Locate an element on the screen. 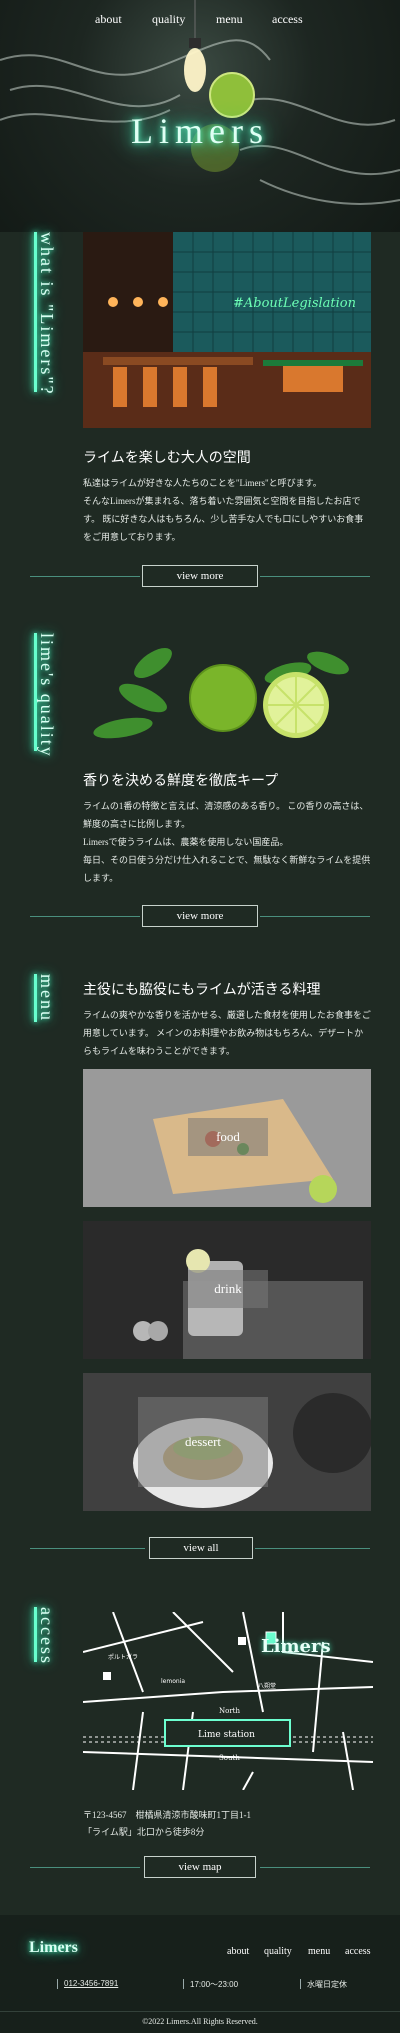  menu-label-food: food is located at coordinates (228, 1137).